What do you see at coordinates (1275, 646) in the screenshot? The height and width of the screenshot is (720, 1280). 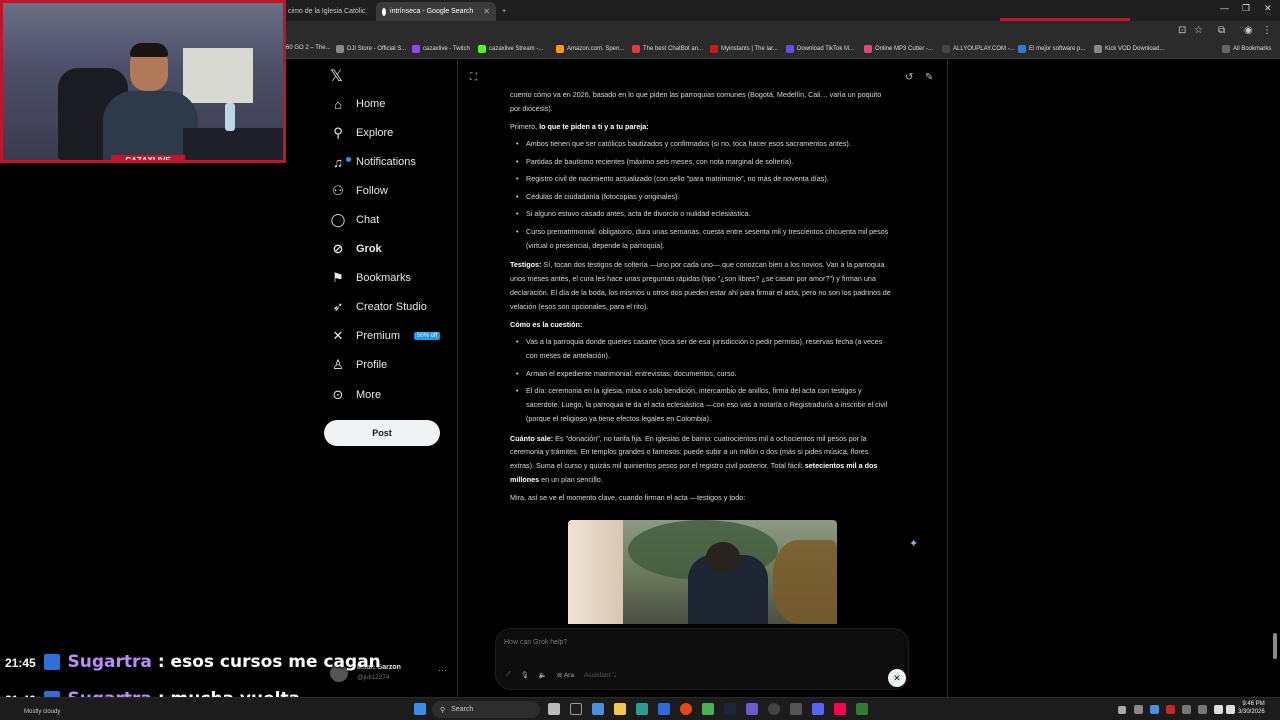 I see `scrollbar-thumb` at bounding box center [1275, 646].